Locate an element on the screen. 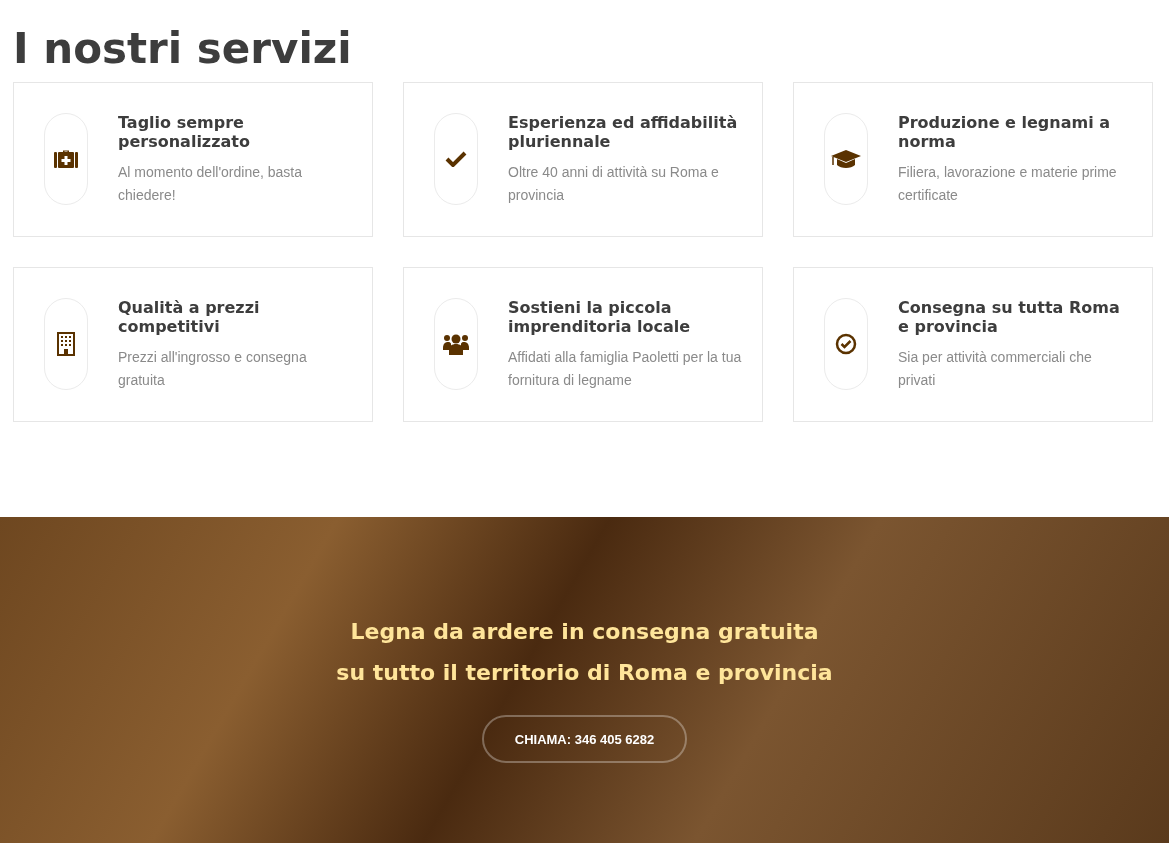 This screenshot has height=843, width=1169. check-circle-icon is located at coordinates (846, 344).